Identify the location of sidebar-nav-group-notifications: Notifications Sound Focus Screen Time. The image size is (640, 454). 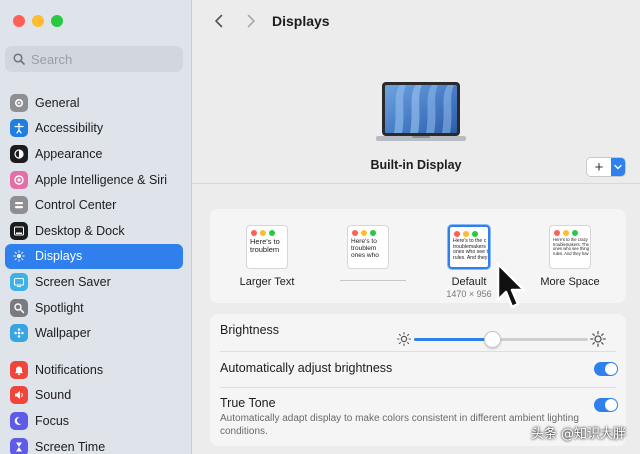
(94, 405).